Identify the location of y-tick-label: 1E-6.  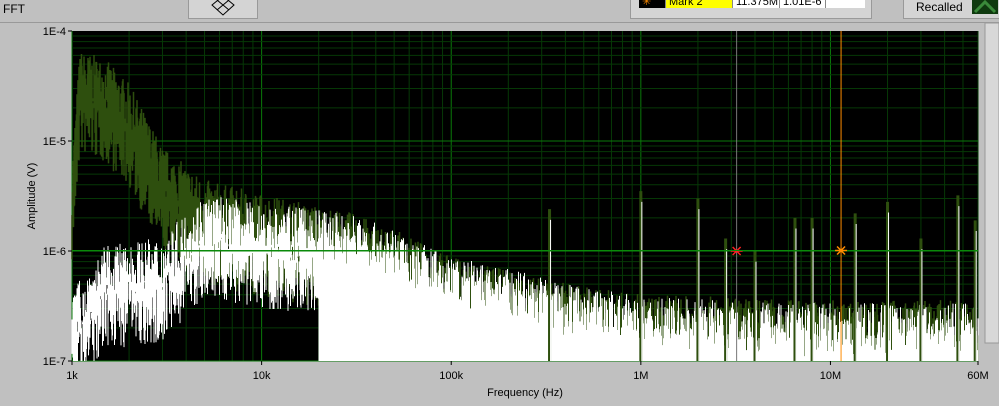
(54, 252).